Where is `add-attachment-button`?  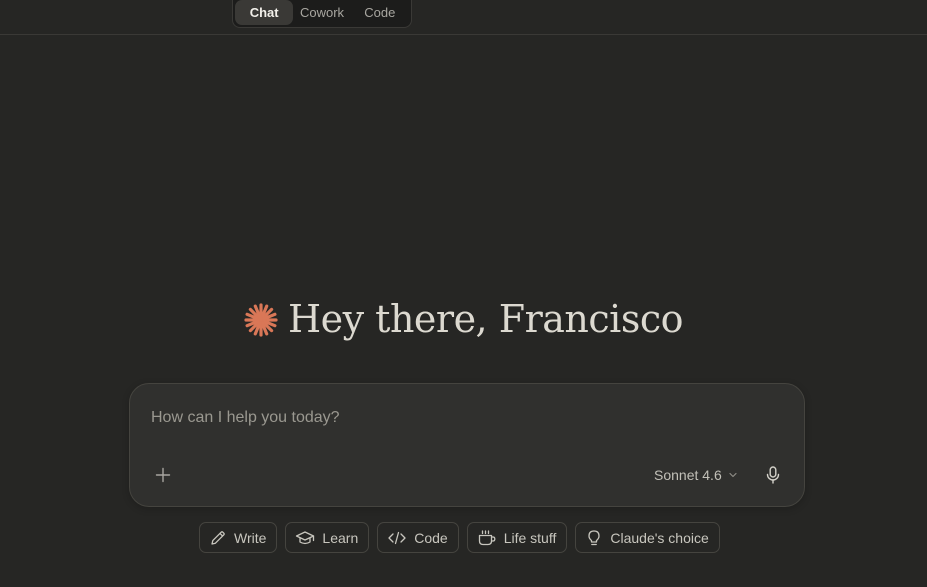 add-attachment-button is located at coordinates (163, 475).